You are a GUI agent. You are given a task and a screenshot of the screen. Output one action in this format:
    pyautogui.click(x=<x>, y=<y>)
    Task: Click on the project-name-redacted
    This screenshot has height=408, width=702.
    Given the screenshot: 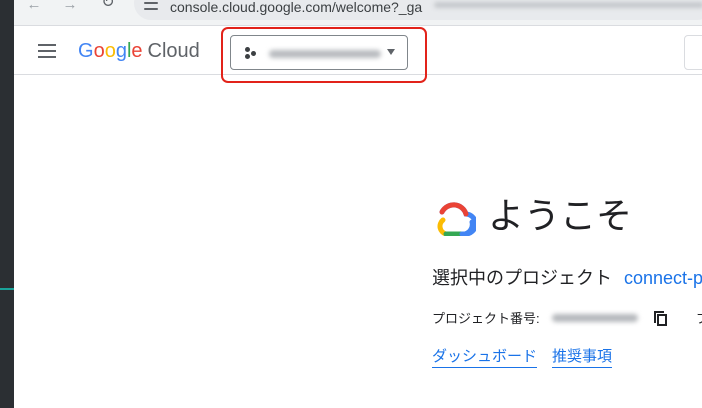 What is the action you would take?
    pyautogui.click(x=325, y=54)
    